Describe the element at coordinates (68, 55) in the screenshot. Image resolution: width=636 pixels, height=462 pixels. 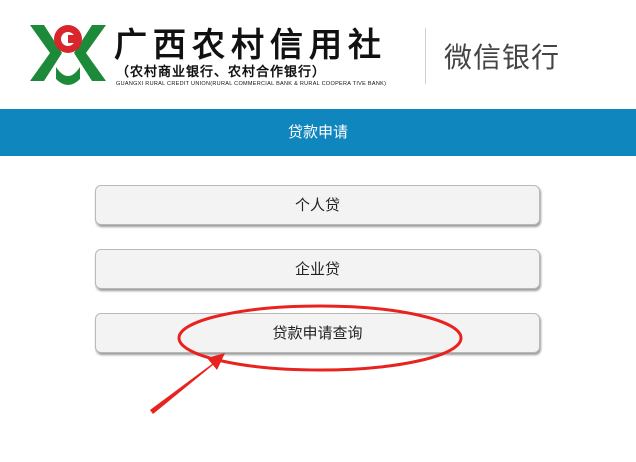
I see `rural-credit-logo-icon` at that location.